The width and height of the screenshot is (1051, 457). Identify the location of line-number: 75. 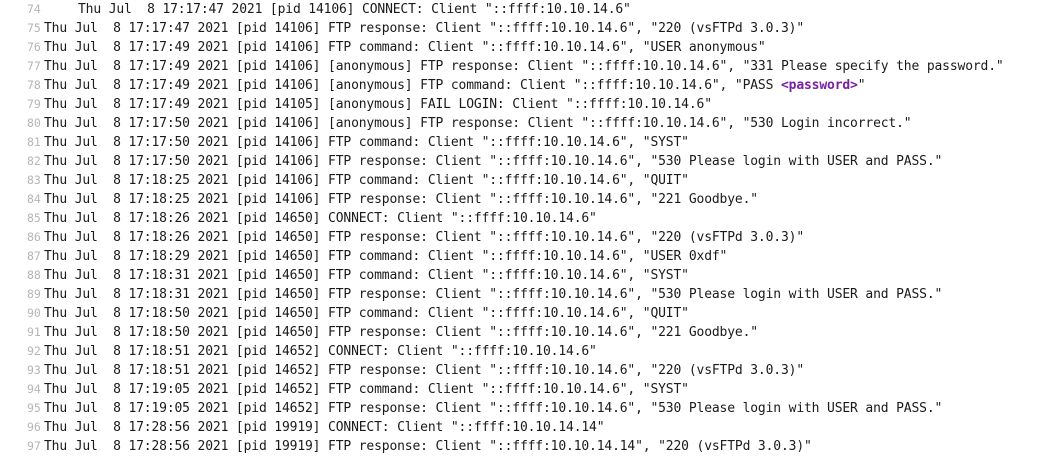
(34, 28).